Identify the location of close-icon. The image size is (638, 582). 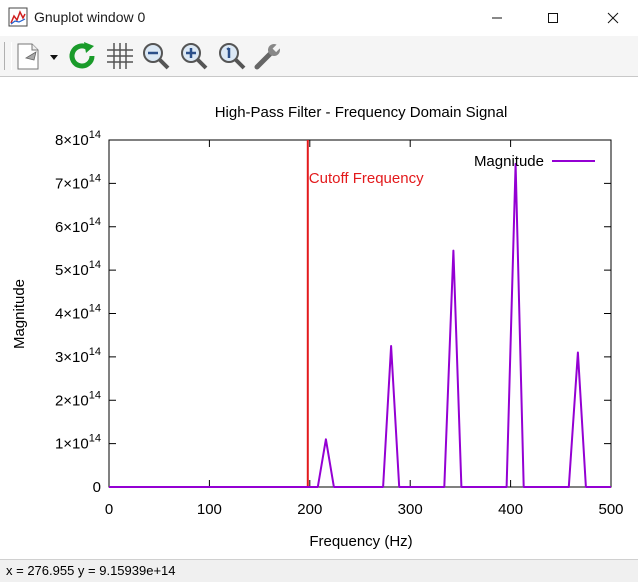
(613, 18).